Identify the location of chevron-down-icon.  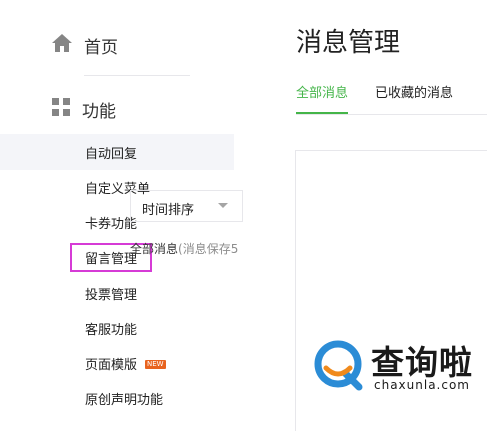
(223, 205).